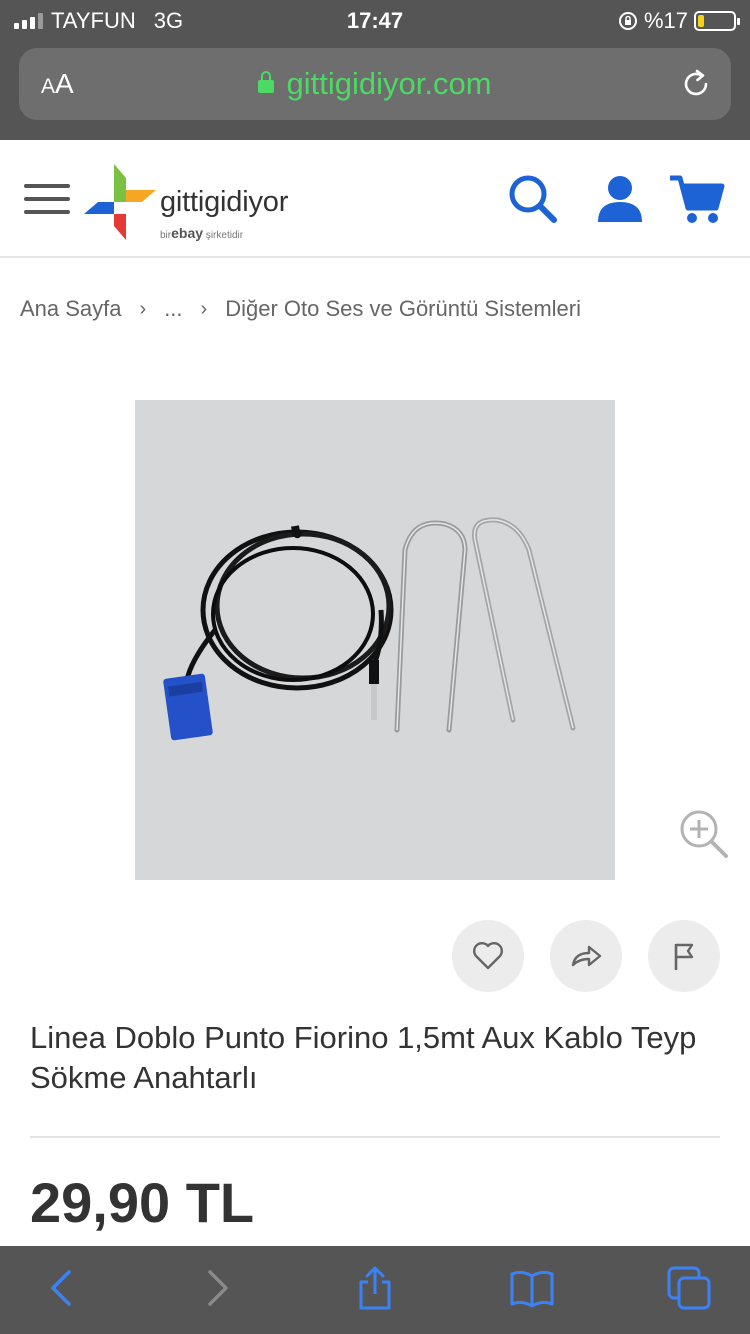 The image size is (750, 1334). I want to click on logo-tagline: birebay şirketidir, so click(202, 233).